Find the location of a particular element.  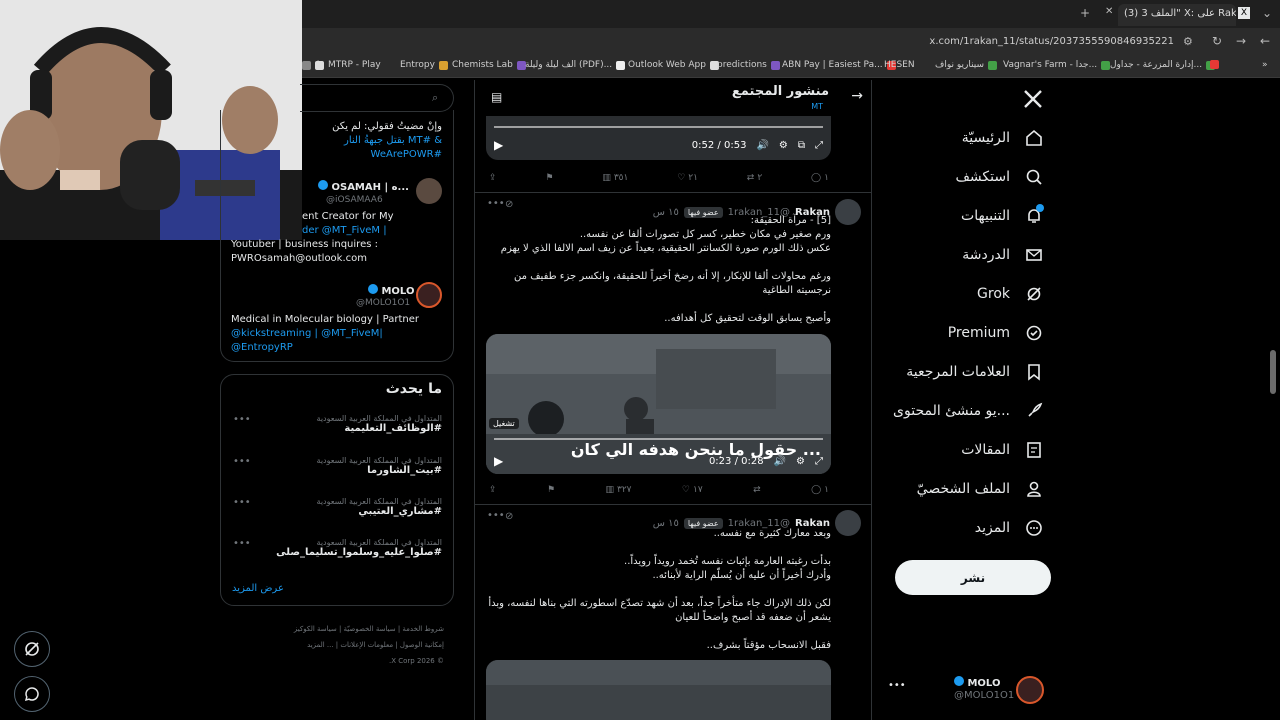

views-stat: ▥ ٣٥١ is located at coordinates (615, 178).